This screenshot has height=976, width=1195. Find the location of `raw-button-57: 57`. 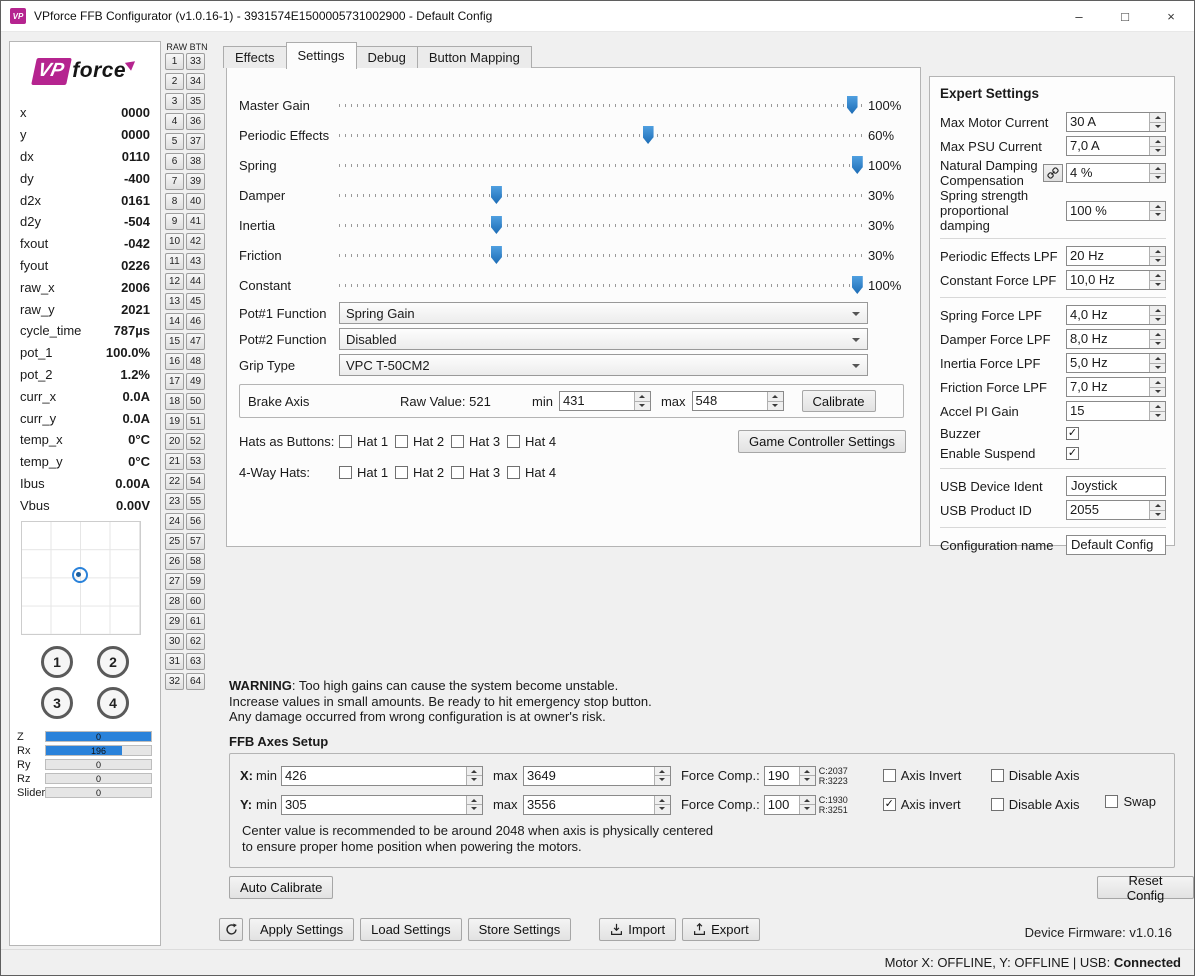

raw-button-57: 57 is located at coordinates (195, 541).